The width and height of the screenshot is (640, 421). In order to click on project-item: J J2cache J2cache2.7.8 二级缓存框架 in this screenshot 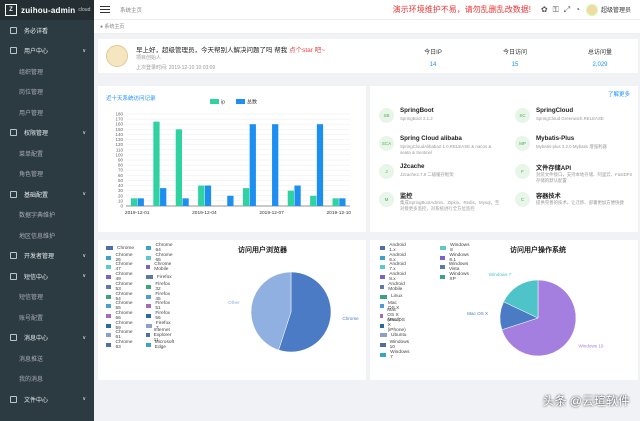, I will do `click(440, 174)`.